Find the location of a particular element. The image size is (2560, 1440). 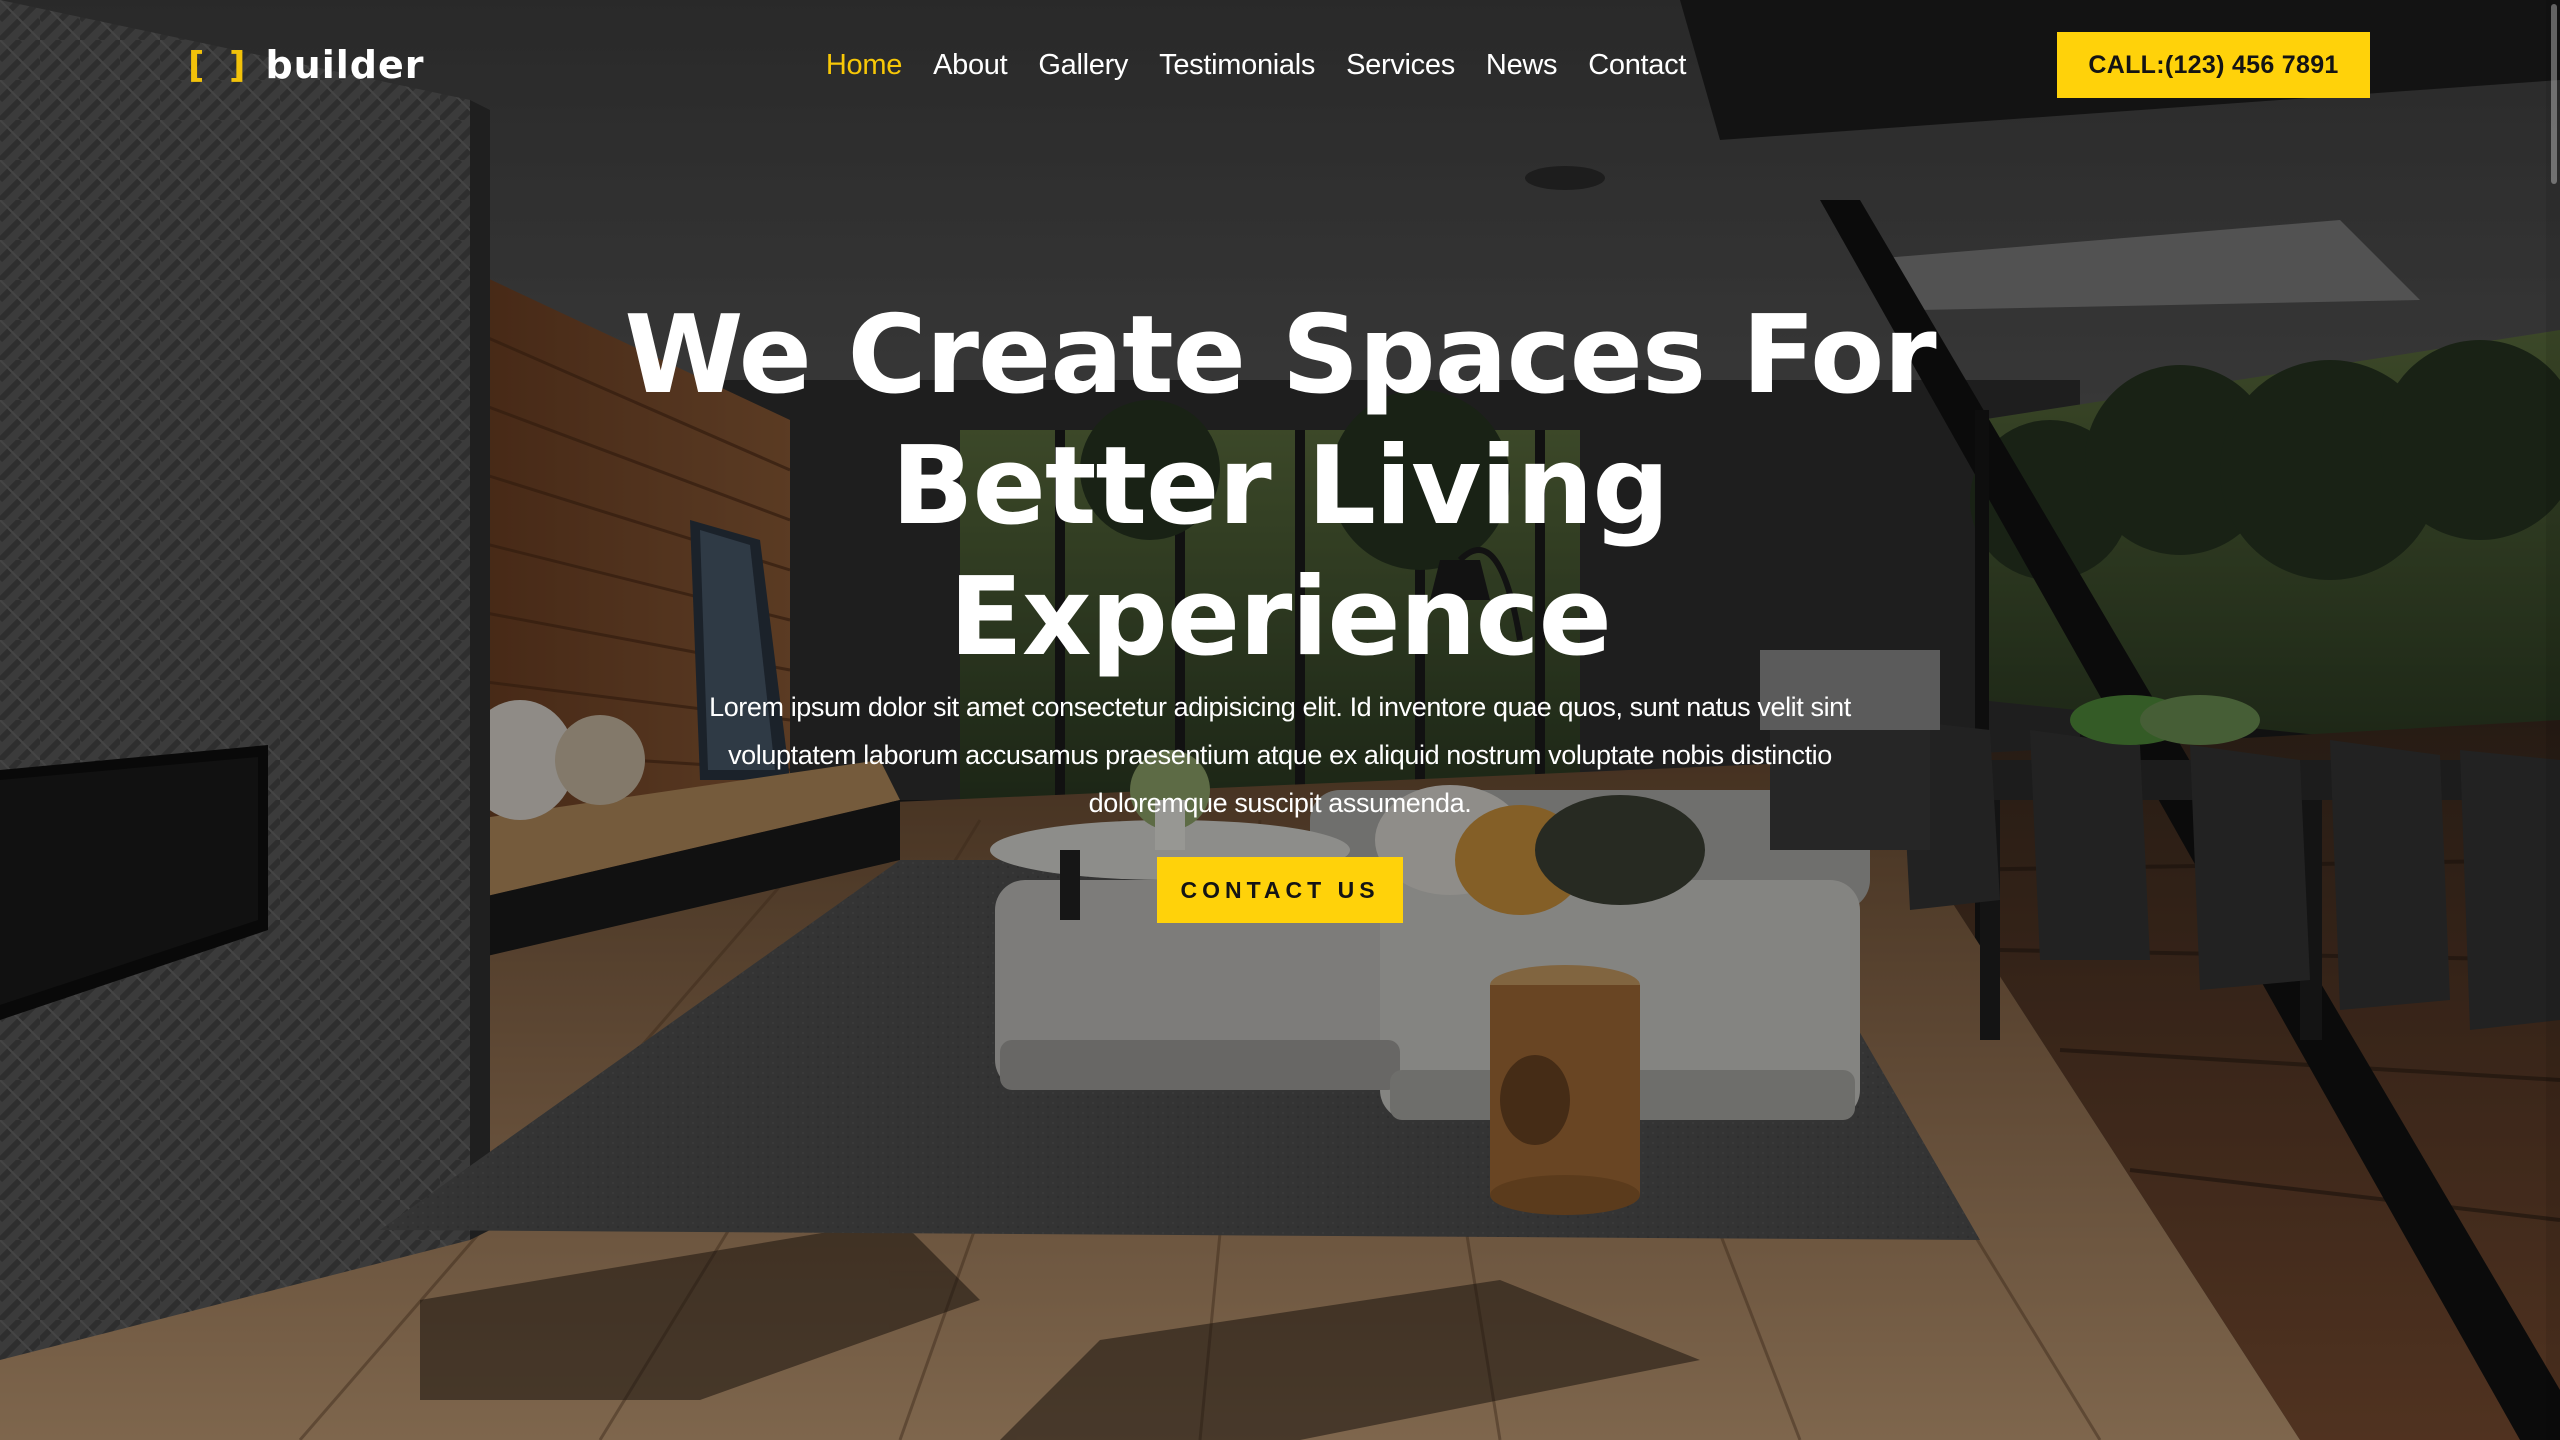

site-logo: [ ] builder is located at coordinates (306, 65).